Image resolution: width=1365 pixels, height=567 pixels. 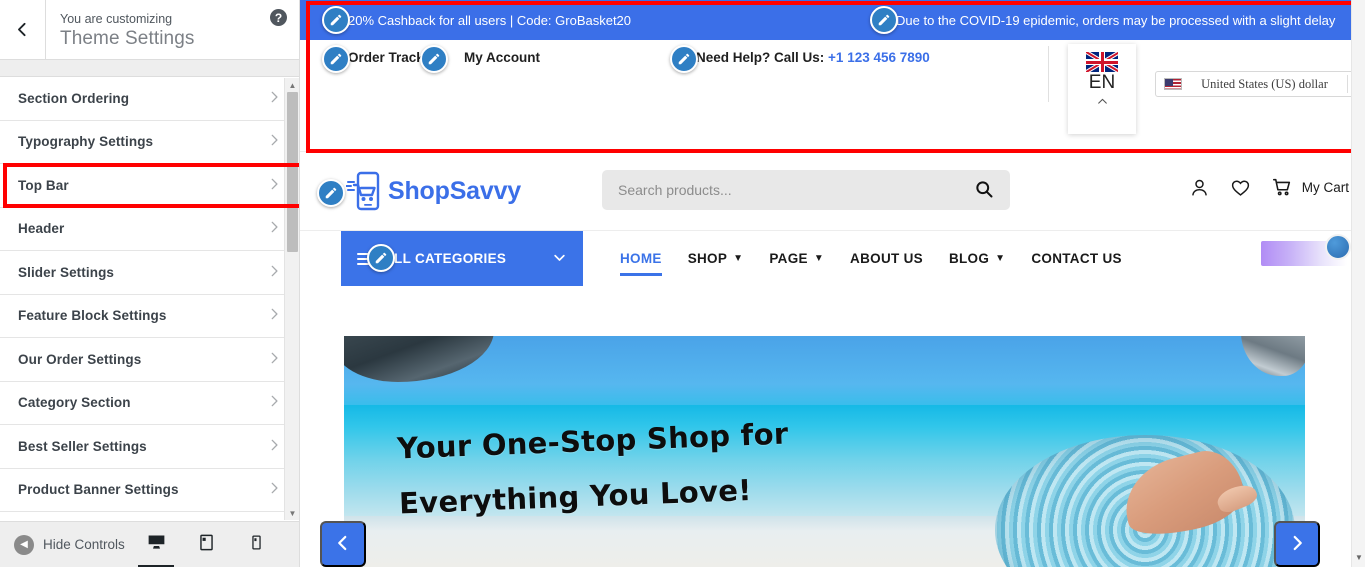 What do you see at coordinates (1297, 544) in the screenshot?
I see `slider-next-button` at bounding box center [1297, 544].